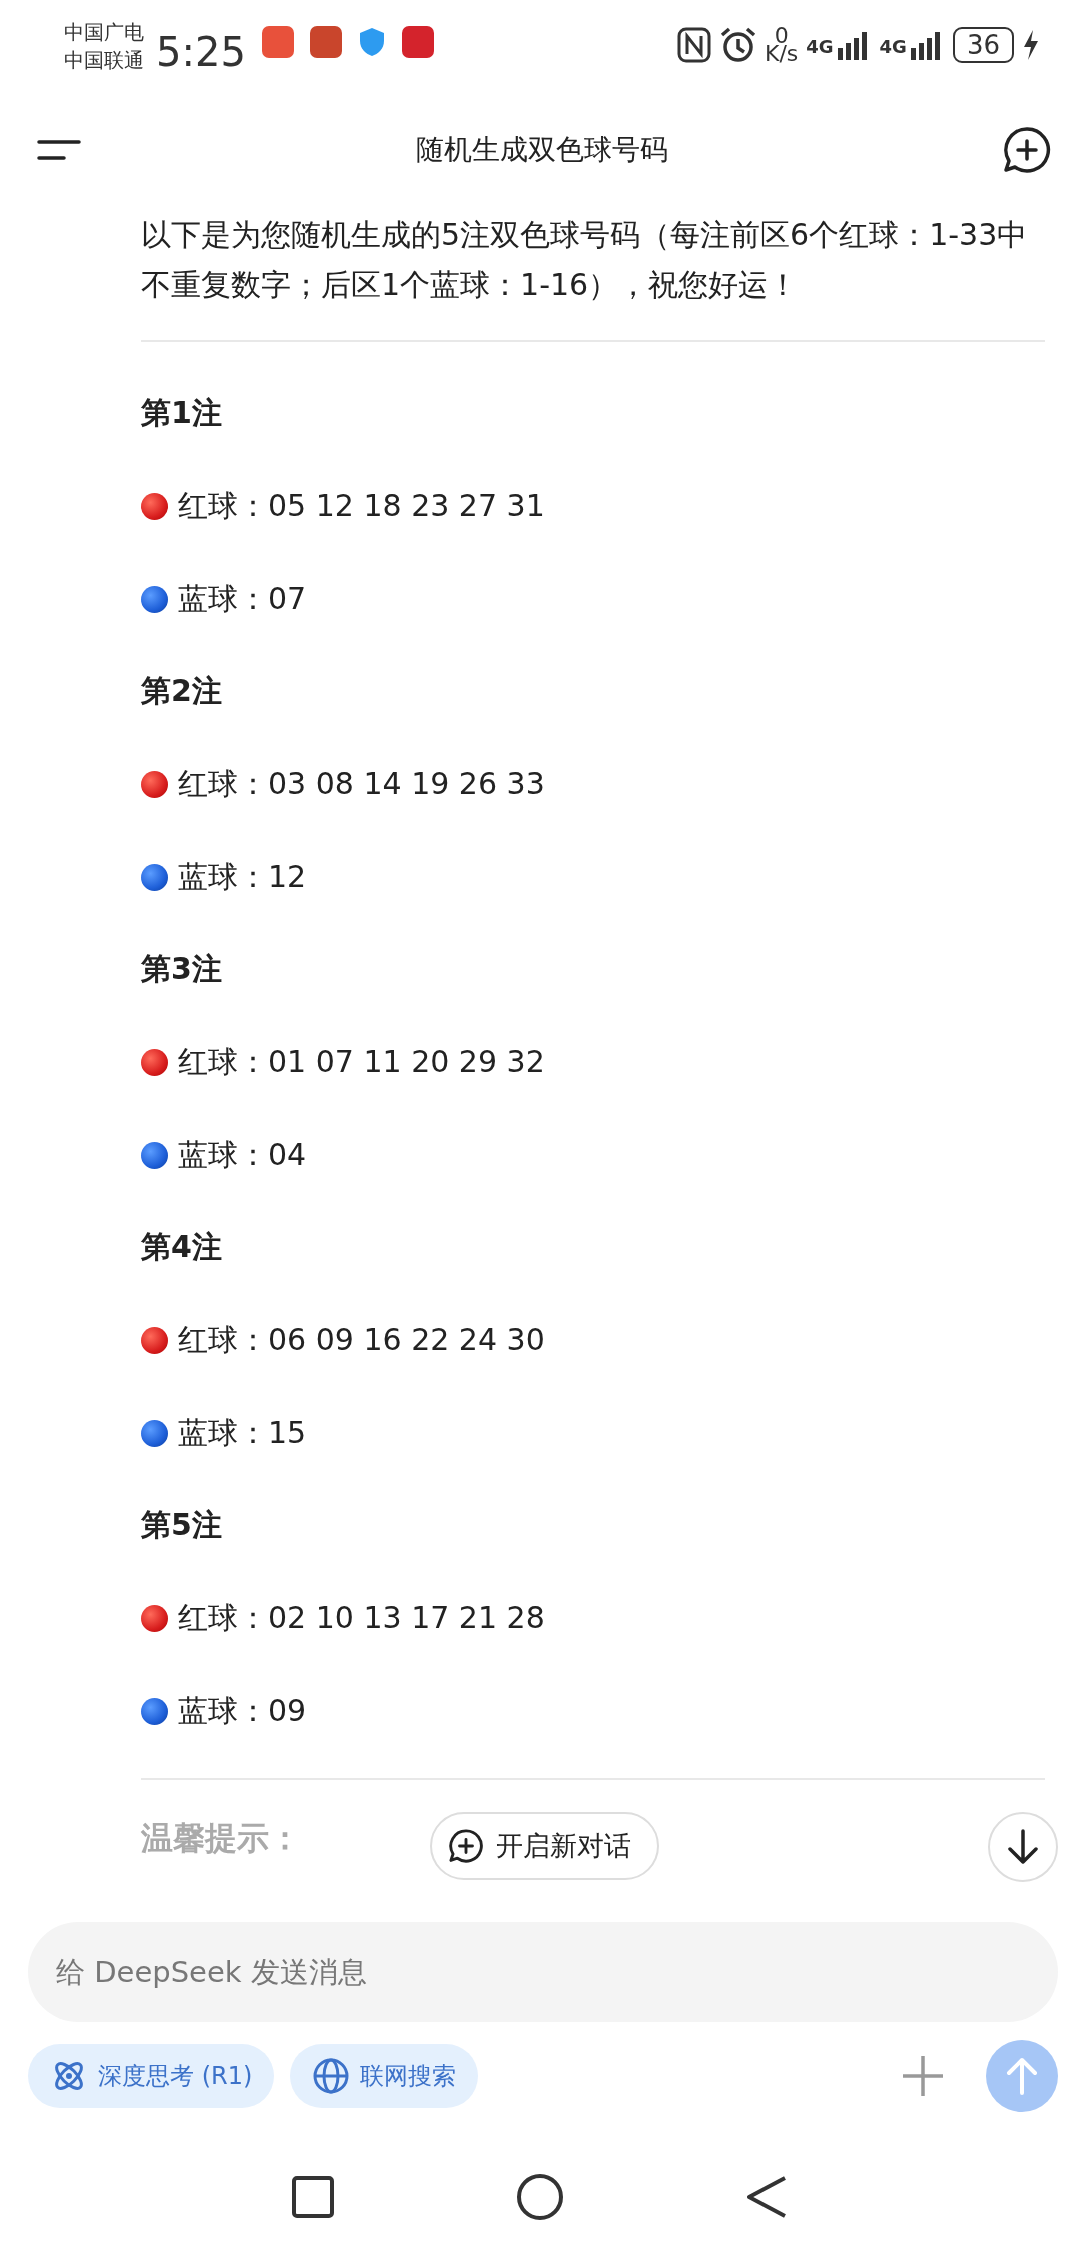 This screenshot has width=1080, height=2244. I want to click on ball-numbers: 红球：06 09 16 22 24 30, so click(361, 1340).